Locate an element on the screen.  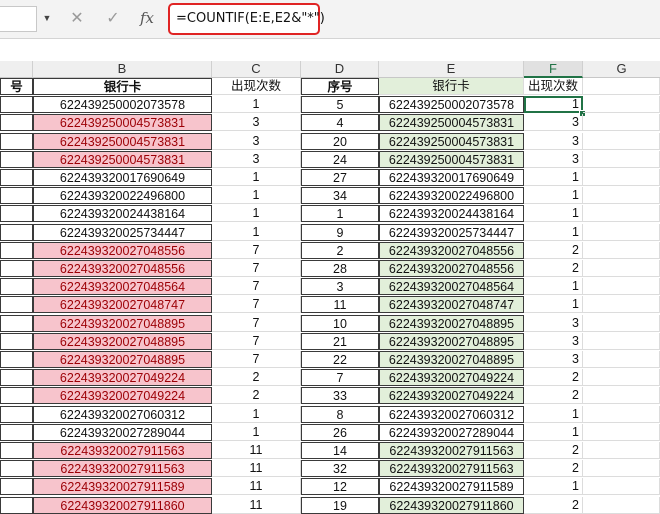
cell-seq-right: 12 is located at coordinates (340, 487).